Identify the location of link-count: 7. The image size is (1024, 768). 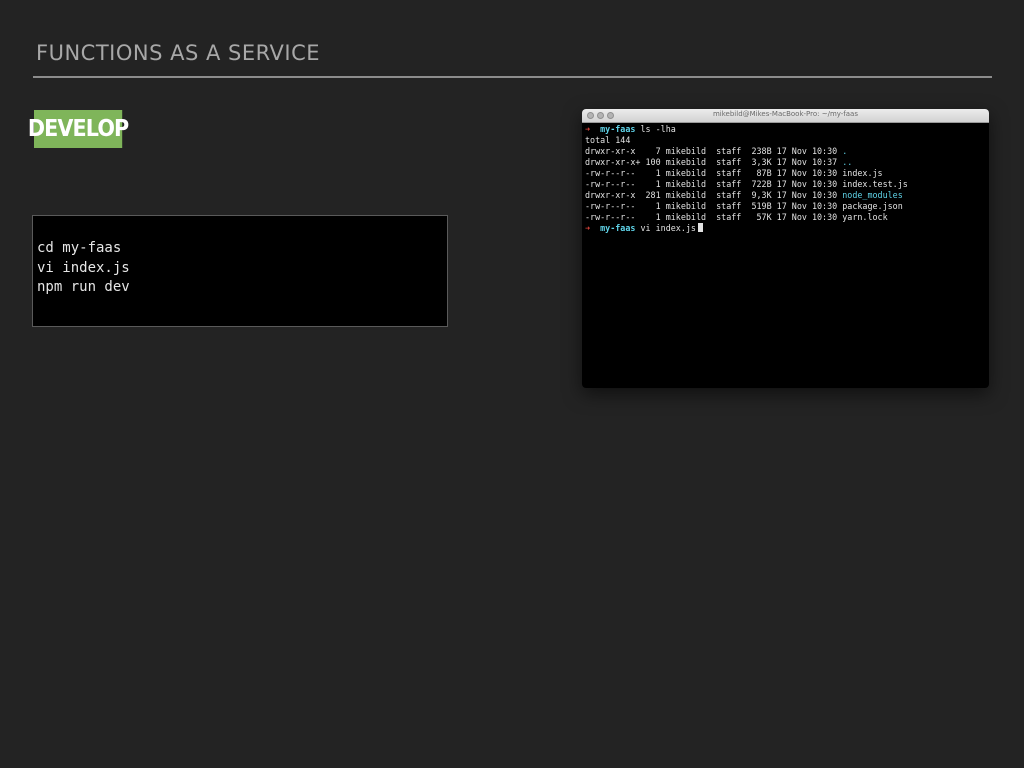
(653, 151).